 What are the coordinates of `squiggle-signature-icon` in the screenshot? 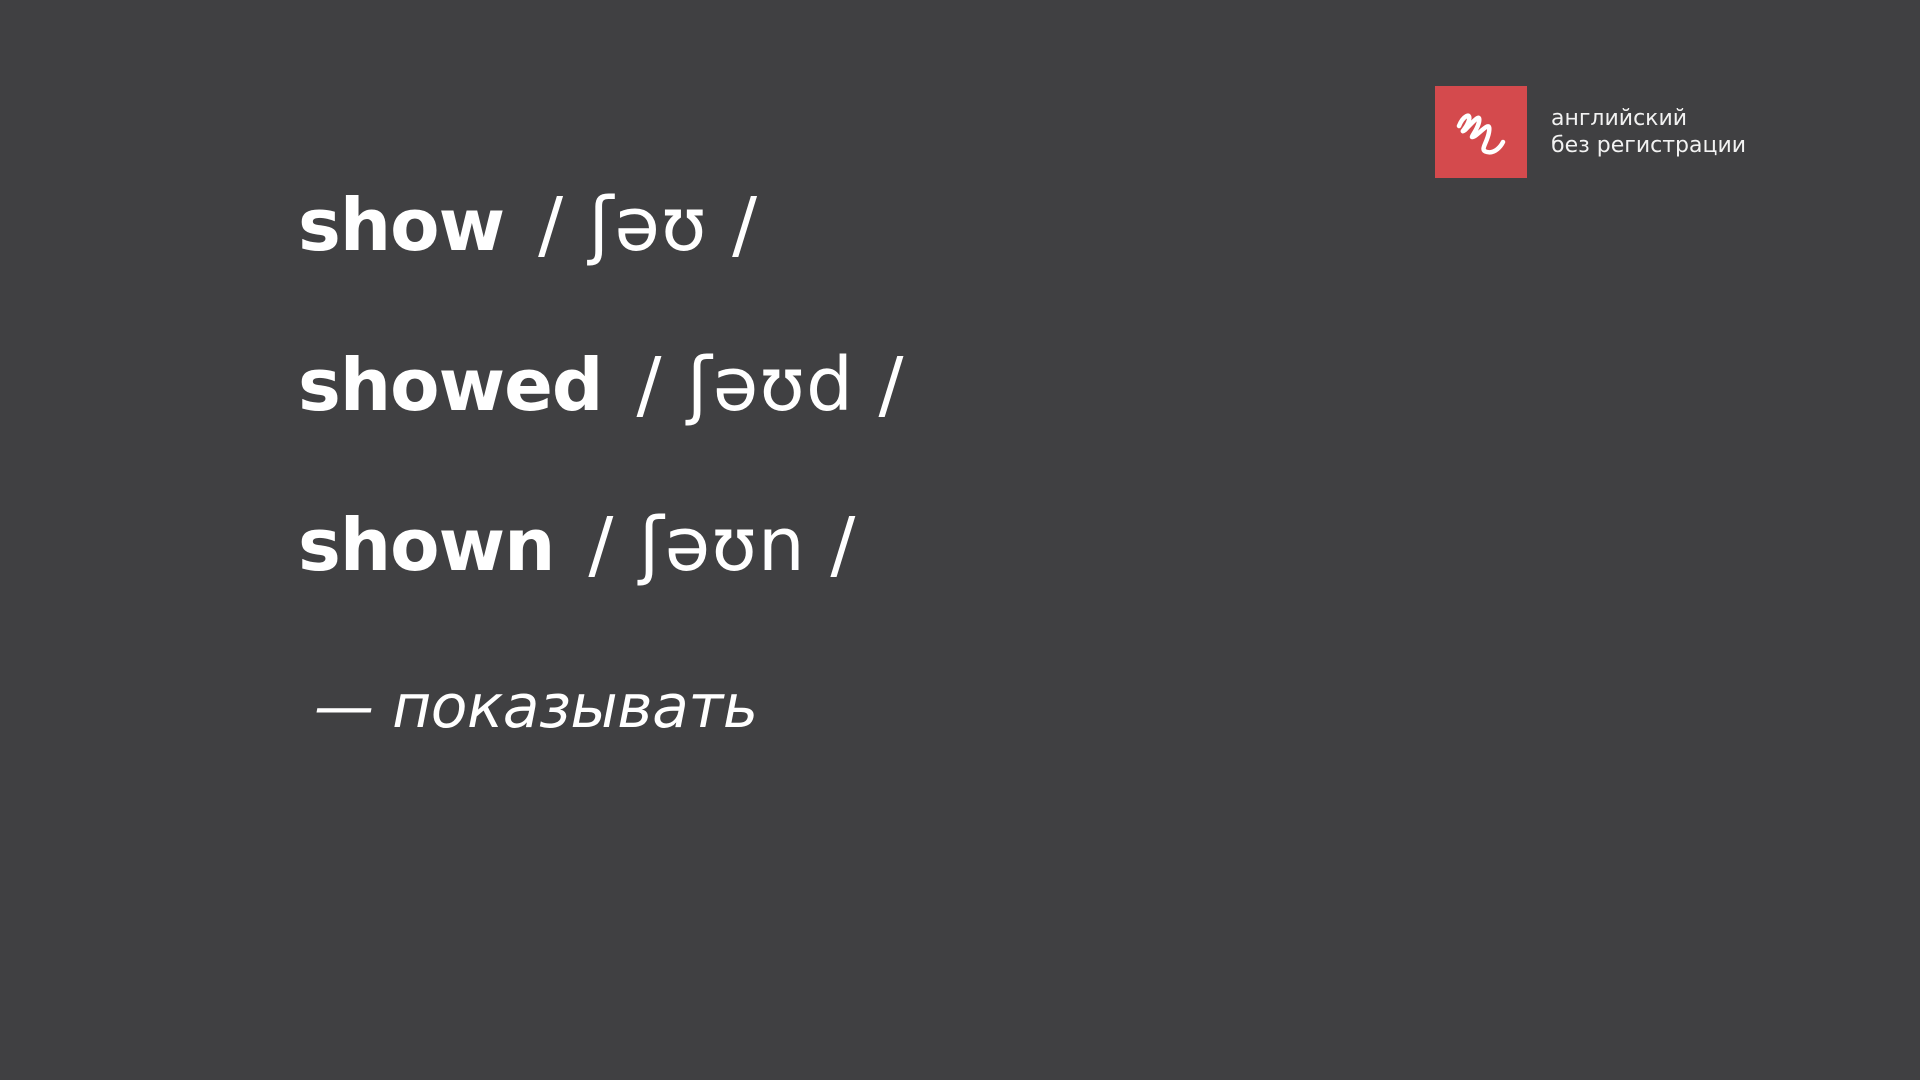 It's located at (1481, 134).